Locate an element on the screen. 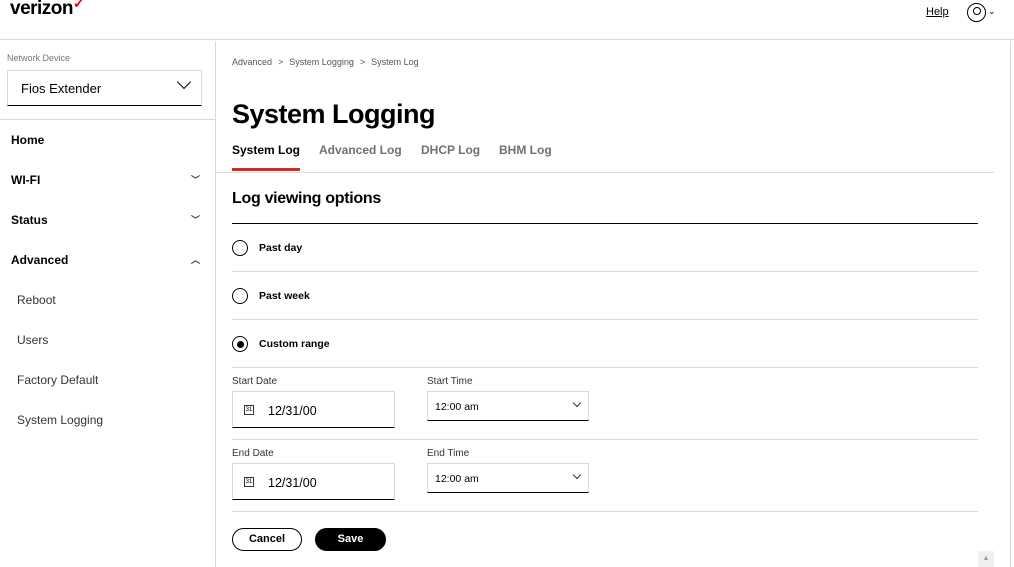  network-device-value: Fios Extender is located at coordinates (61, 88).